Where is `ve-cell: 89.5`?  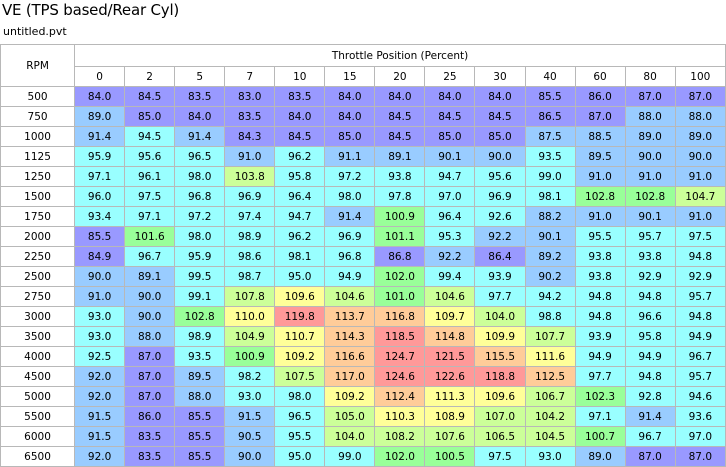
ve-cell: 89.5 is located at coordinates (600, 156).